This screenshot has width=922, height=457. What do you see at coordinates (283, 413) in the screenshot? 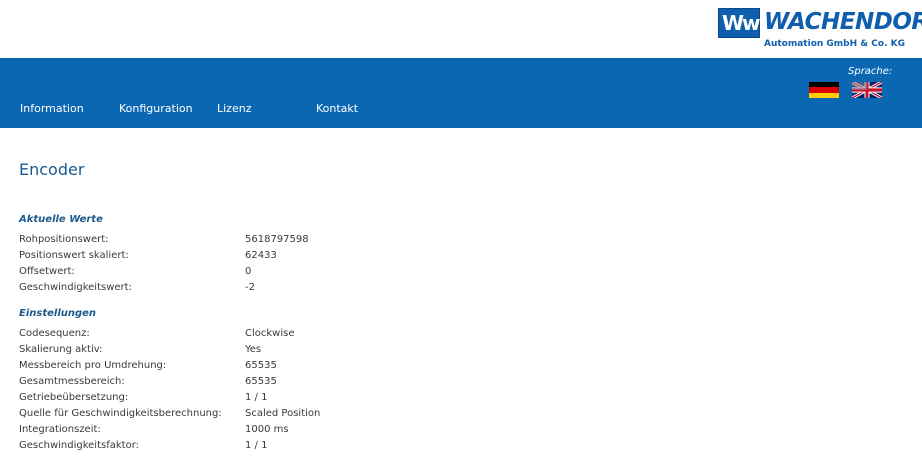
I see `row-value: Scaled Position` at bounding box center [283, 413].